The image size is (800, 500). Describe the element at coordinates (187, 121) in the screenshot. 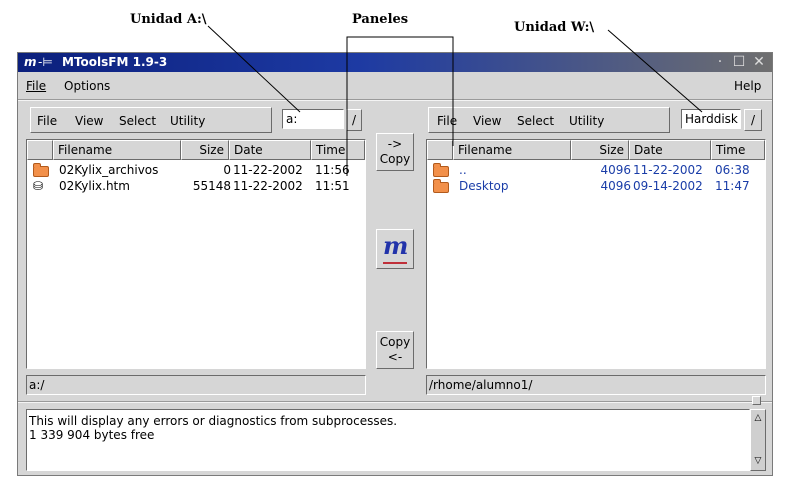

I see `left-menu-utility: Utility` at that location.